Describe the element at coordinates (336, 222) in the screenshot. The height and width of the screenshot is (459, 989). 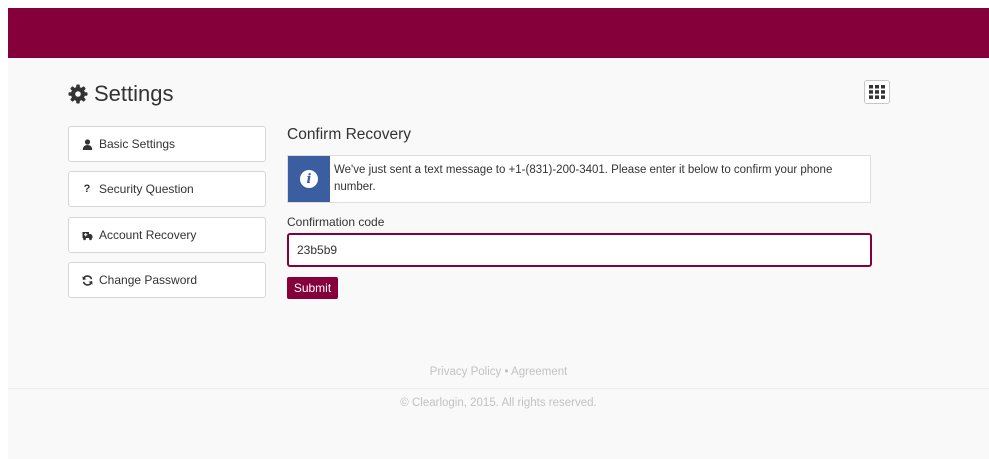
I see `confirmation-code-label: Confirmation code` at that location.